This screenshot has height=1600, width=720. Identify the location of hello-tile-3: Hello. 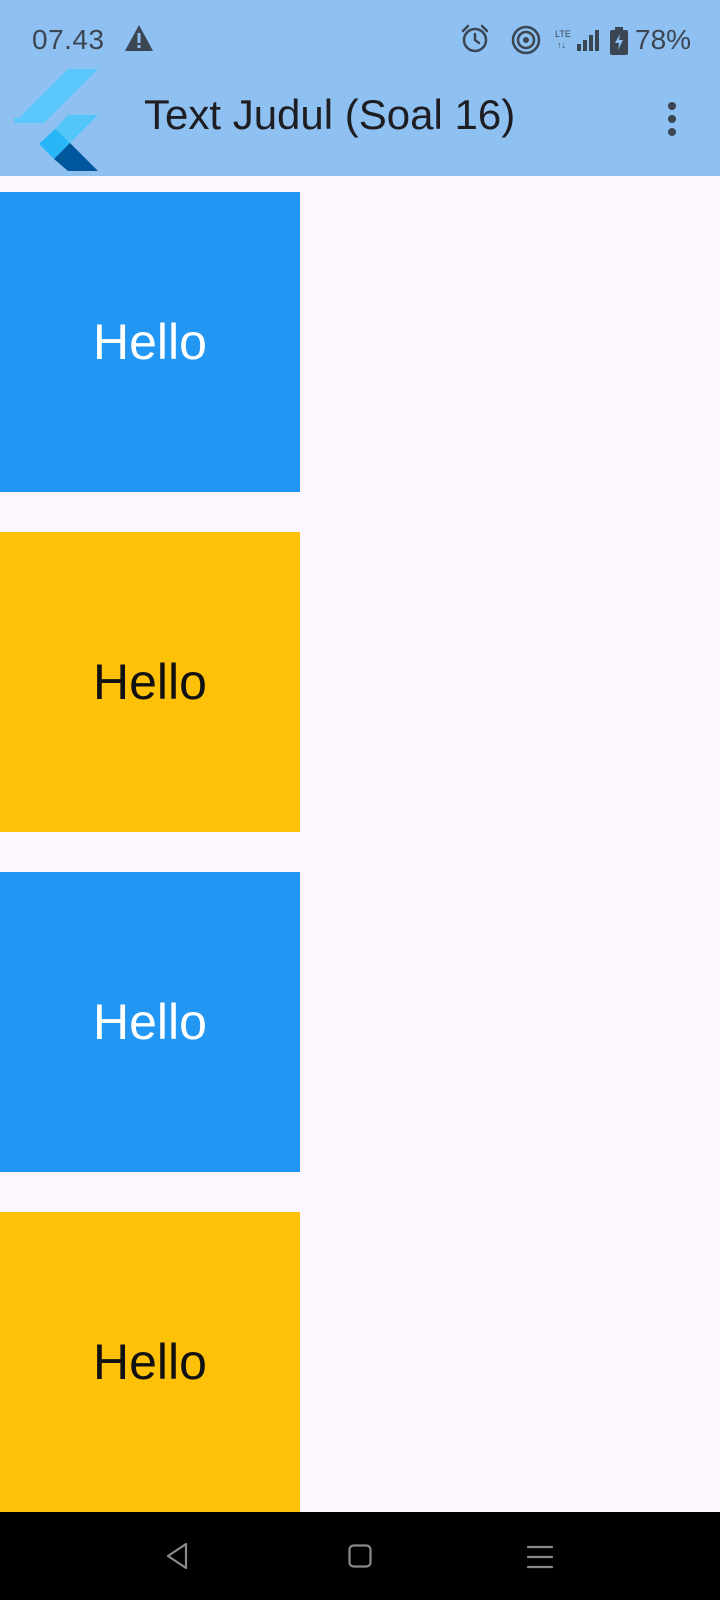
(150, 1022).